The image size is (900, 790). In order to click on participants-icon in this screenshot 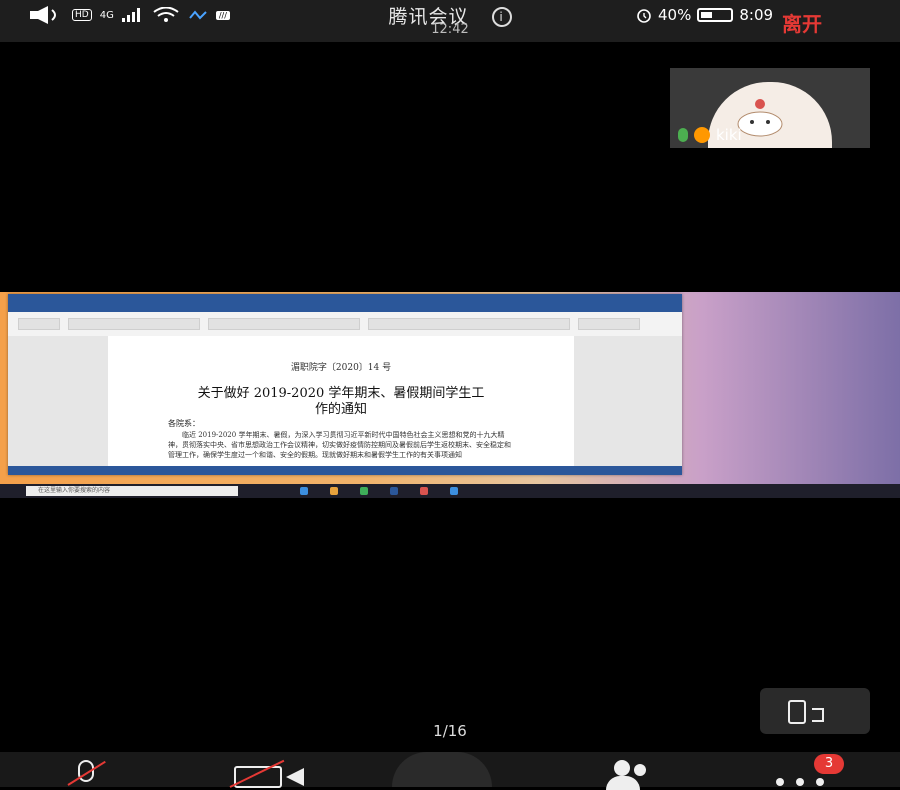, I will do `click(622, 768)`.